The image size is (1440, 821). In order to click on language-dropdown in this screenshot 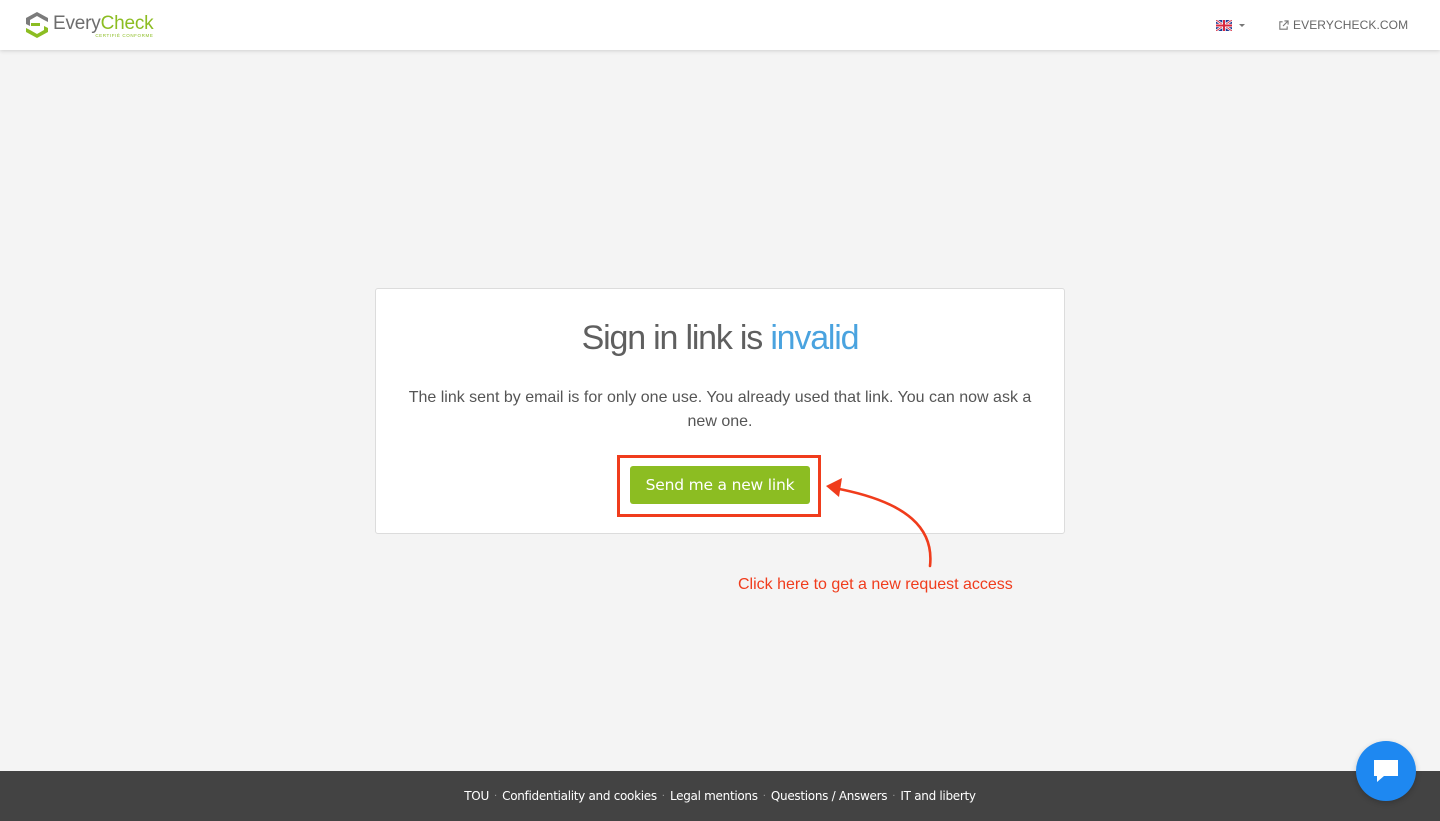, I will do `click(1230, 25)`.